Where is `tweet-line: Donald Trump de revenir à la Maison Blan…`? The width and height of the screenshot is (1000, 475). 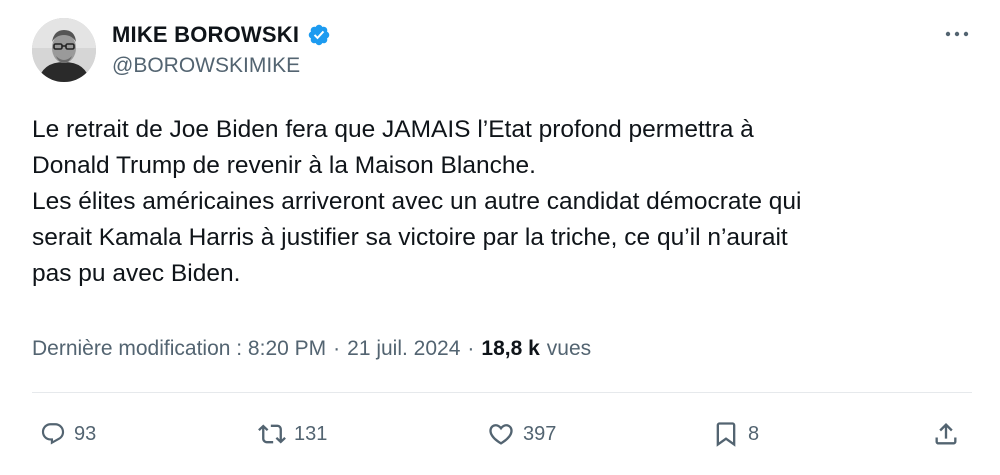
tweet-line: Donald Trump de revenir à la Maison Blan… is located at coordinates (284, 165).